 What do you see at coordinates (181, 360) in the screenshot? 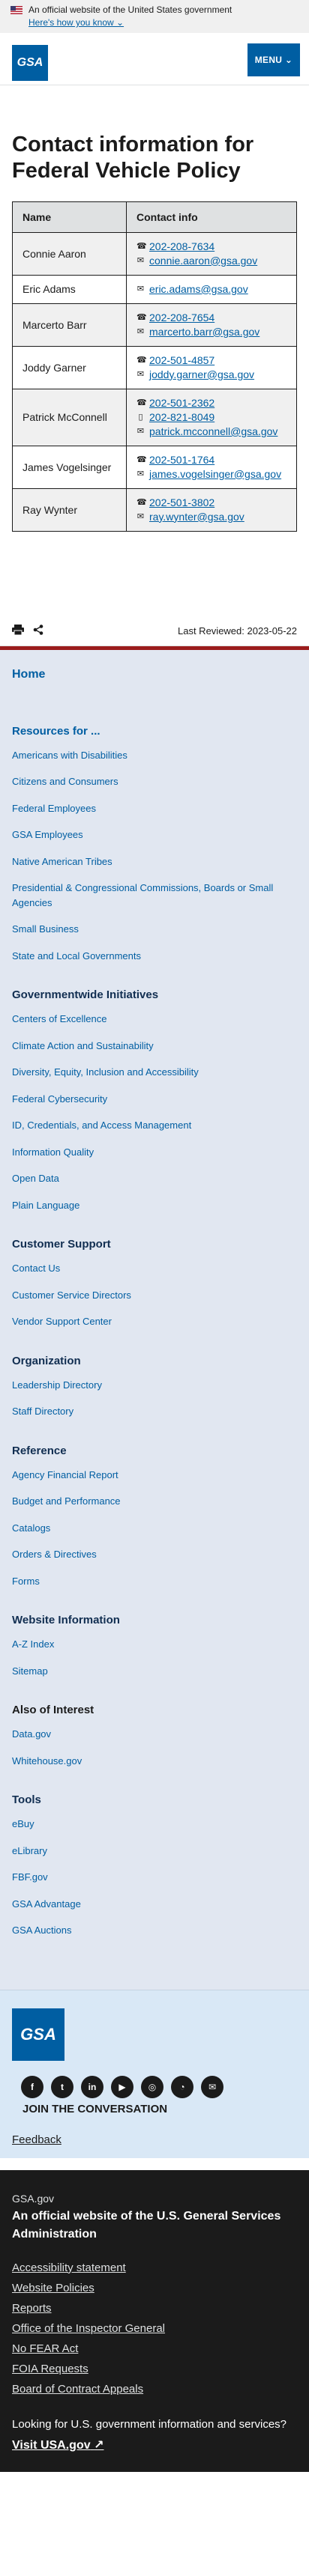
I see `phone-link: 202-501-4857` at bounding box center [181, 360].